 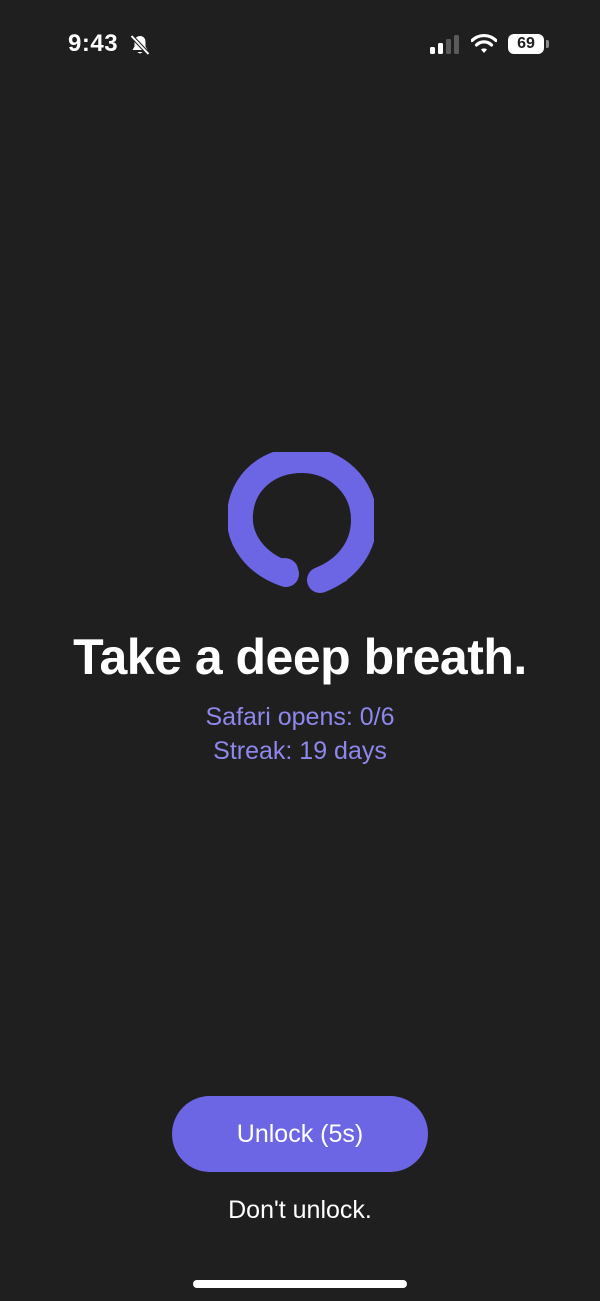 What do you see at coordinates (300, 751) in the screenshot?
I see `streak-count: Streak: 19 days` at bounding box center [300, 751].